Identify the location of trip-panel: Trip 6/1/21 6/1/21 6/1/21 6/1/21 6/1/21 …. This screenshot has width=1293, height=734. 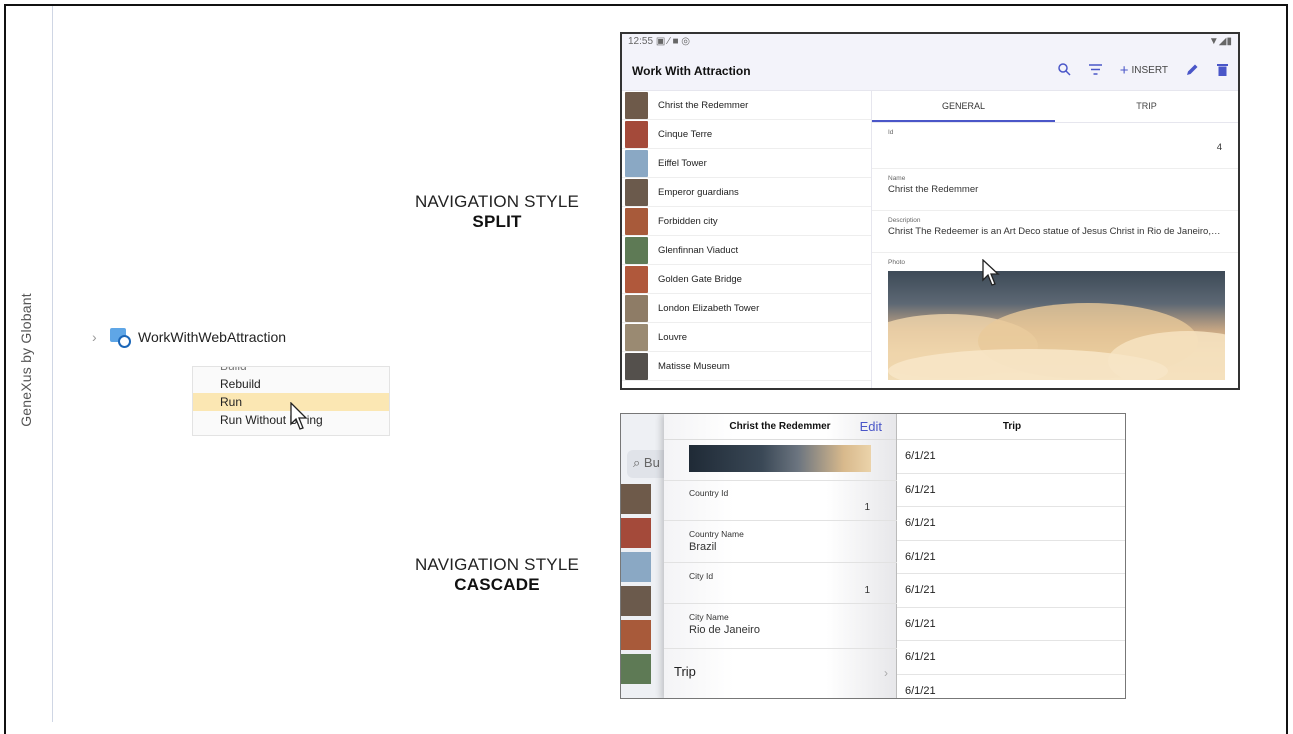
(1011, 556).